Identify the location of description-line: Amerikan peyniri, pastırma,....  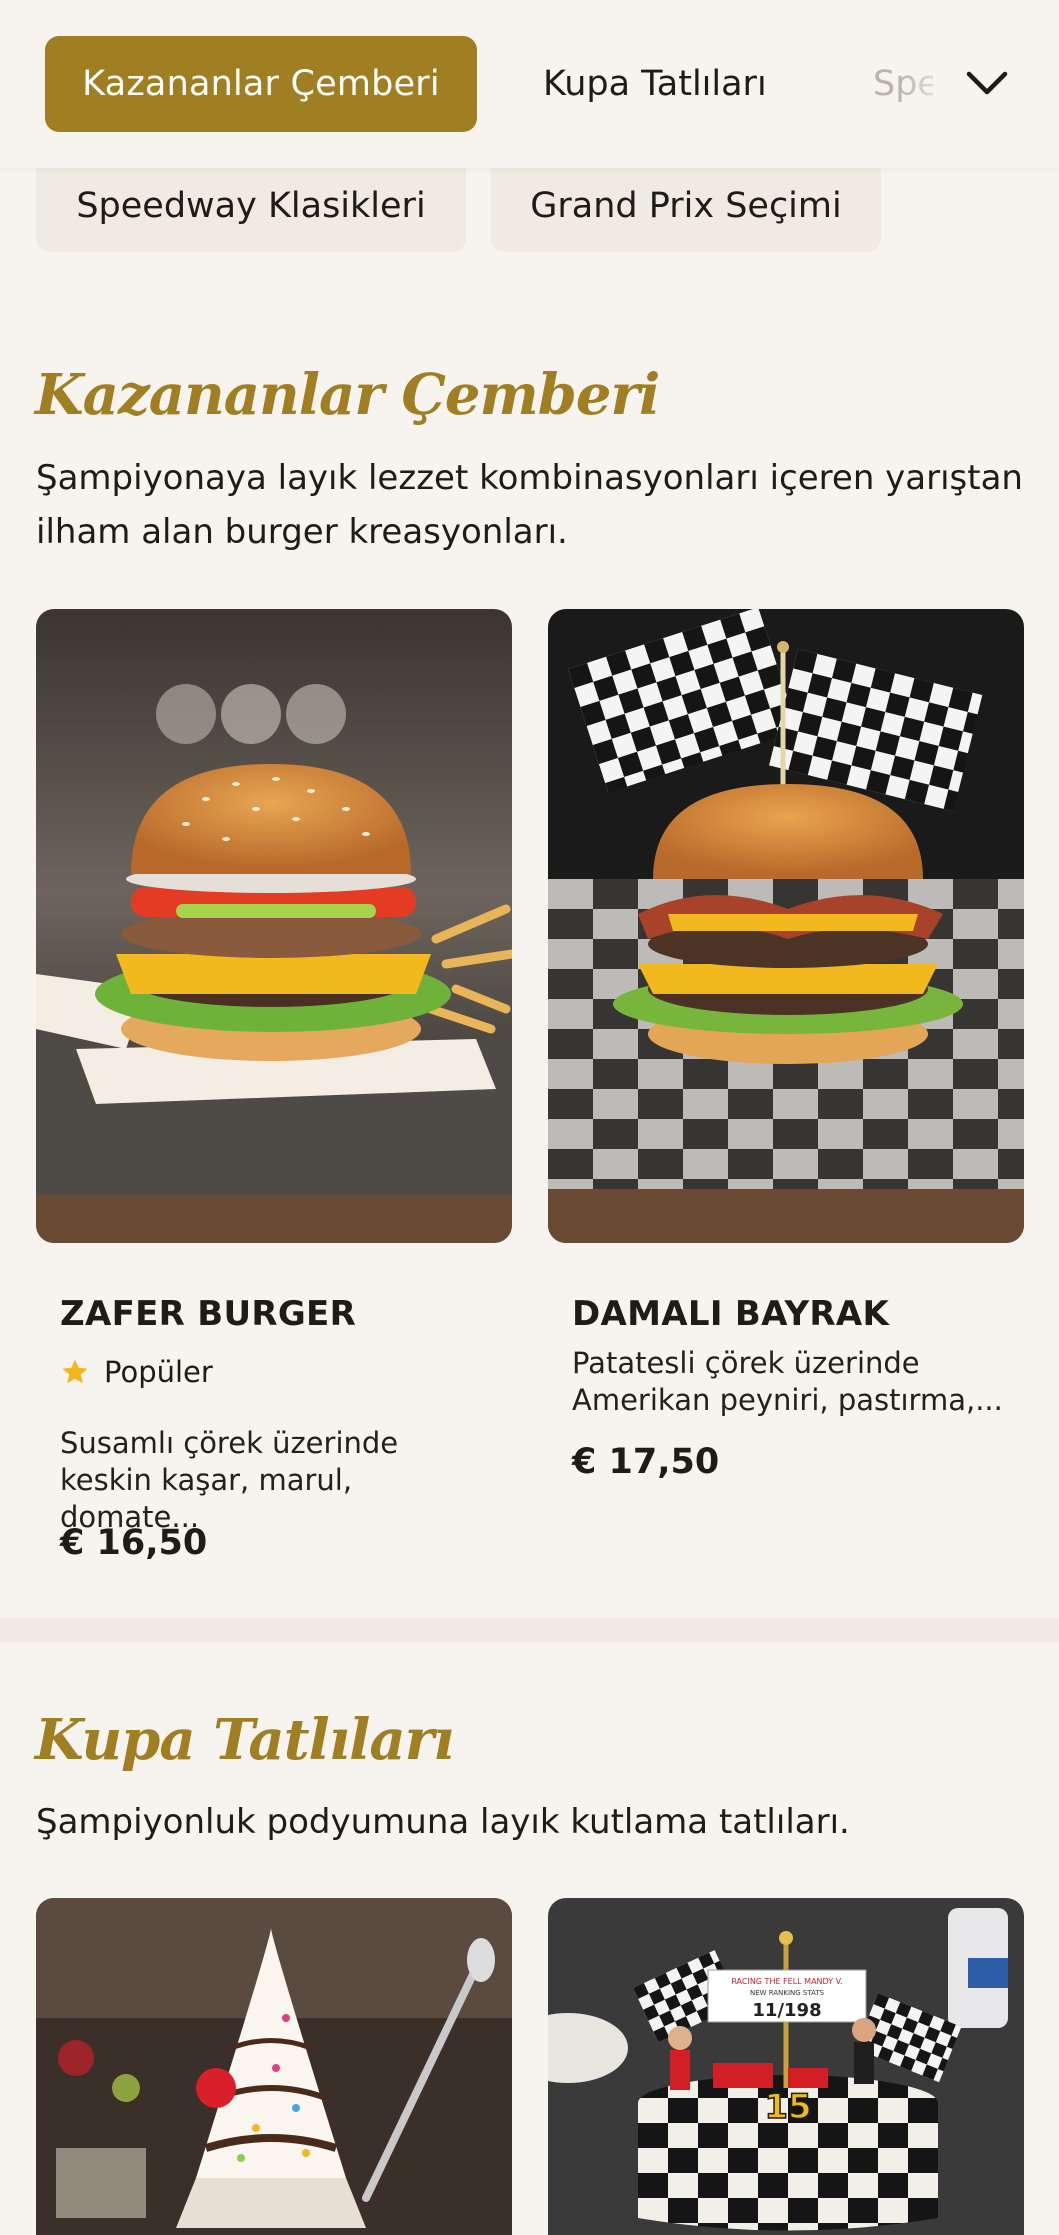
(787, 1400).